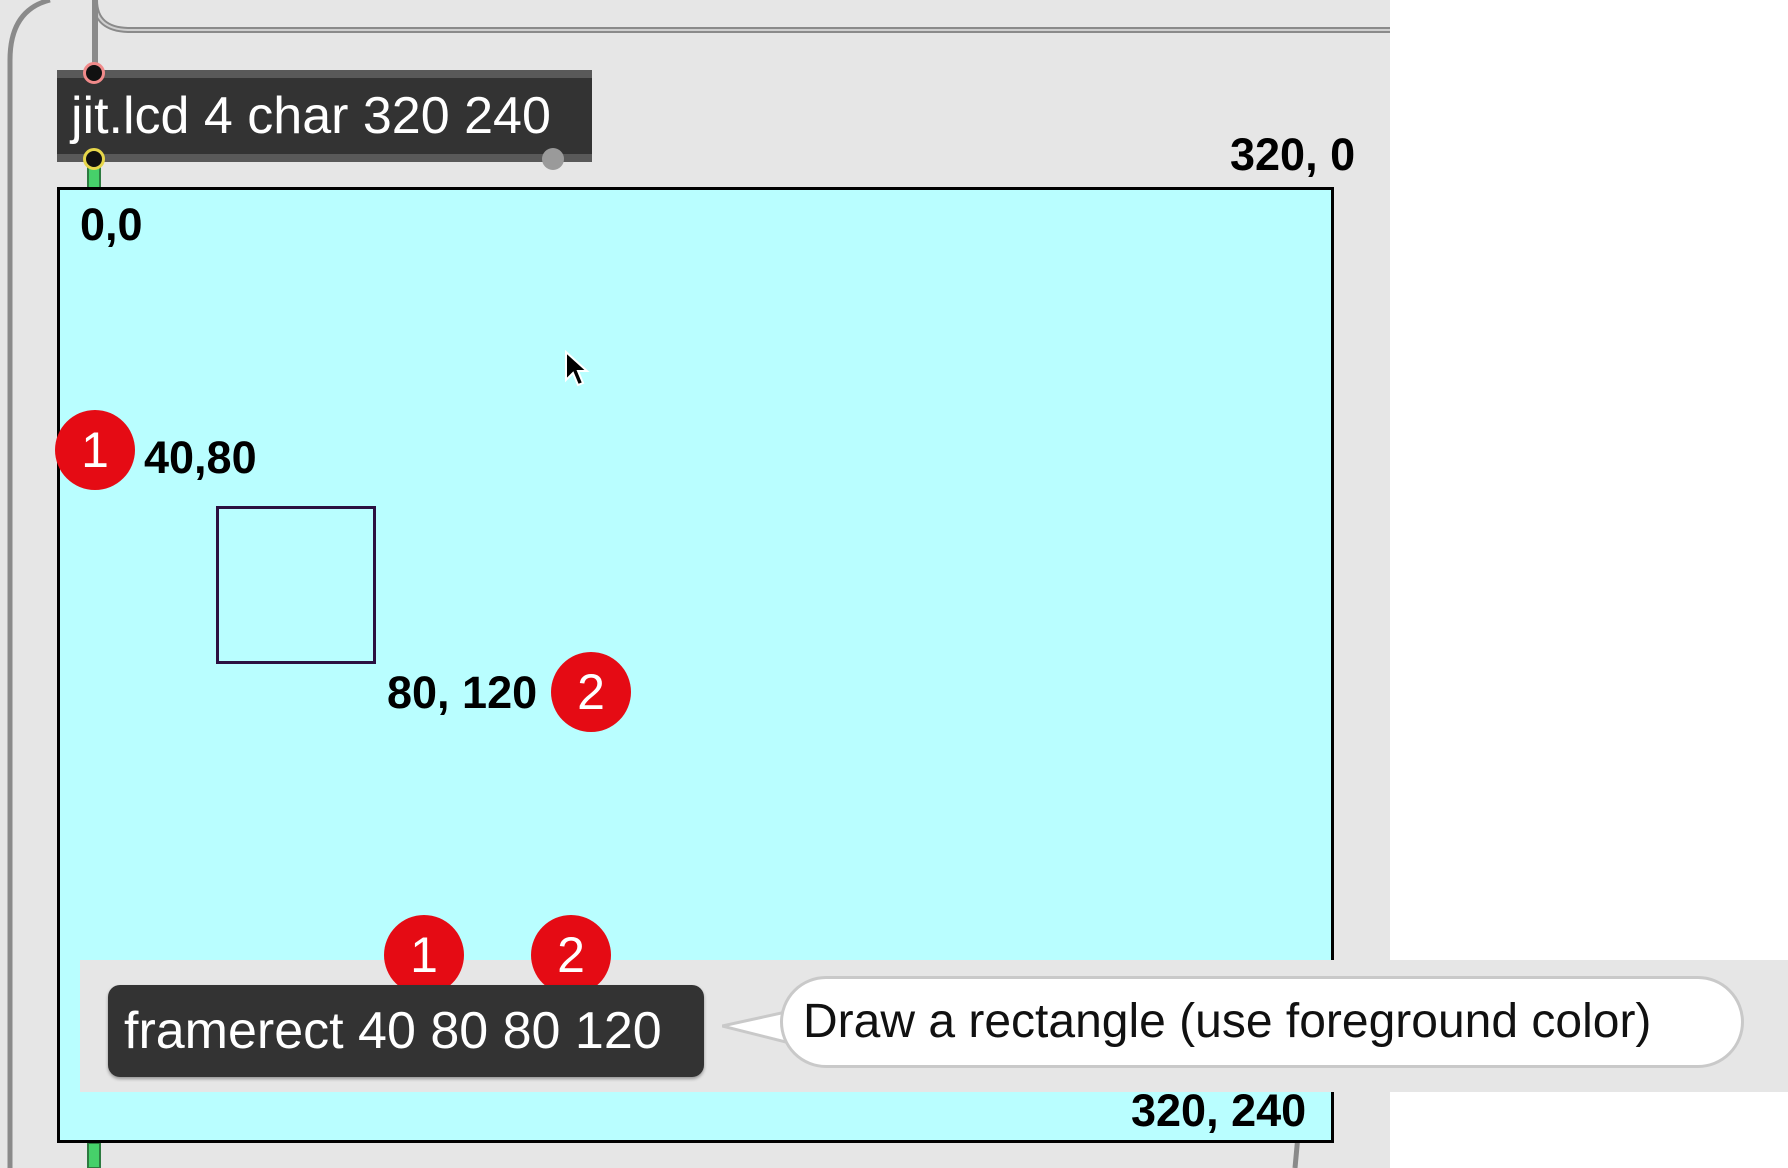  I want to click on coord-label-rect-end: 80, 120, so click(462, 692).